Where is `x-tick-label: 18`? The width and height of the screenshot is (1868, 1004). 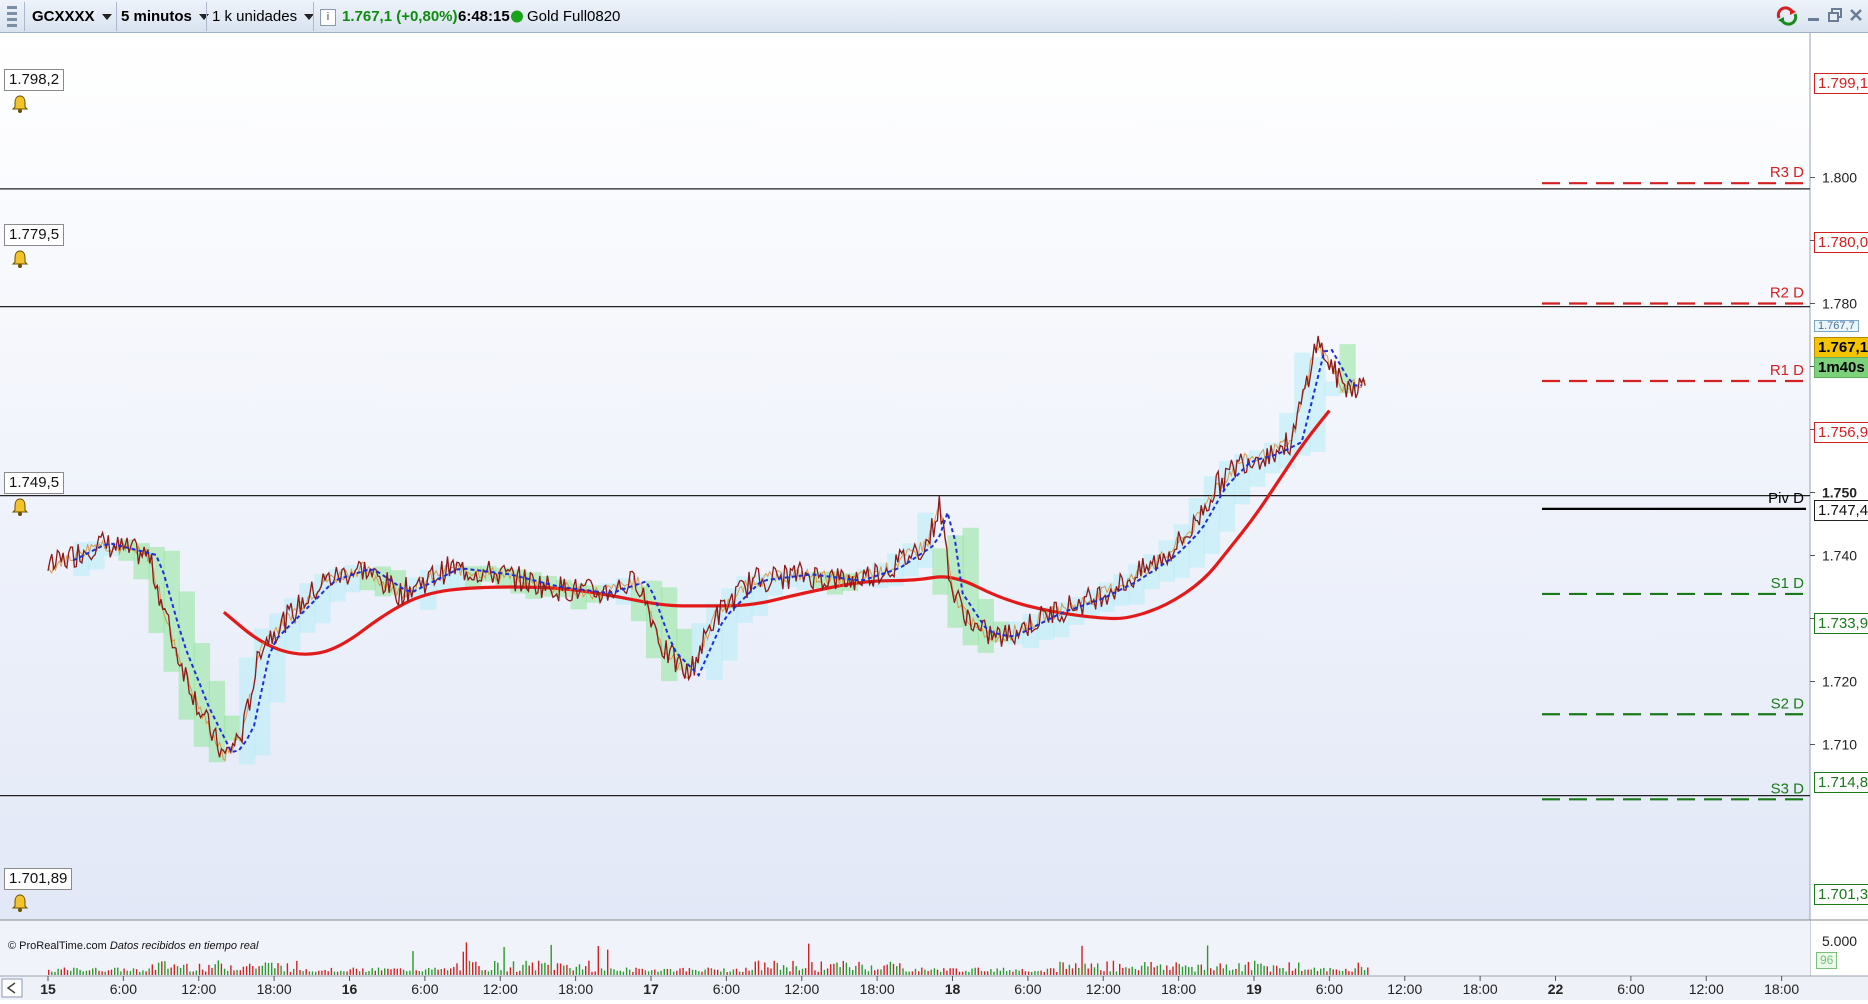
x-tick-label: 18 is located at coordinates (953, 989).